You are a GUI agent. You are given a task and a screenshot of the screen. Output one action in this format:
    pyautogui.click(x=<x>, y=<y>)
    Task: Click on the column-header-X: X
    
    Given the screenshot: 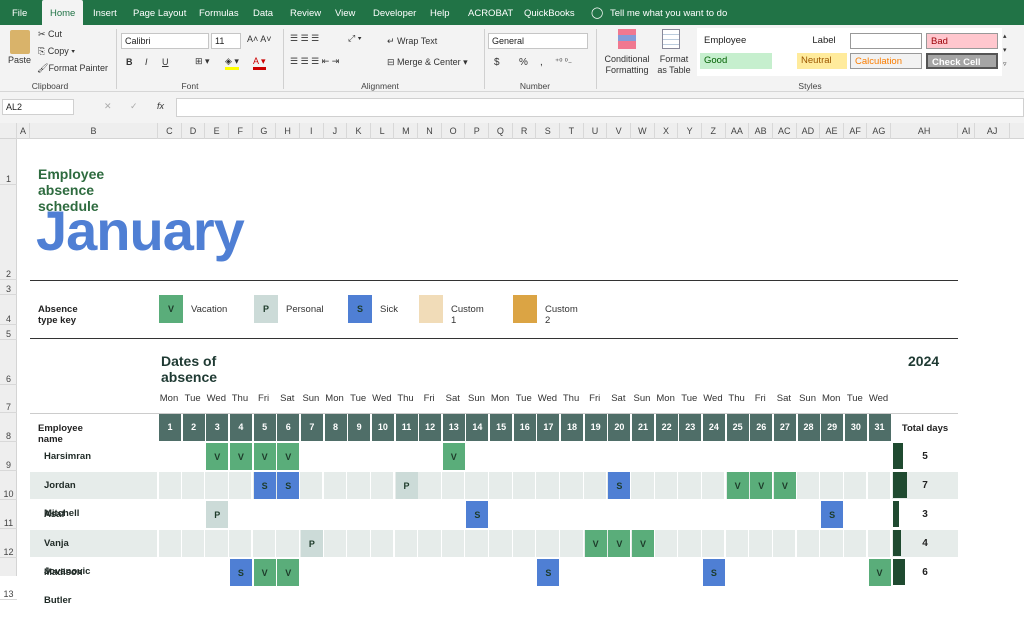 What is the action you would take?
    pyautogui.click(x=667, y=131)
    